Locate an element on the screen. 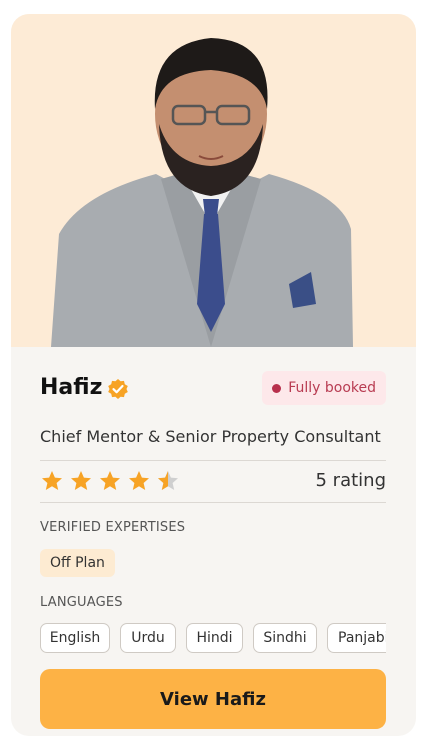  star-rating is located at coordinates (110, 481).